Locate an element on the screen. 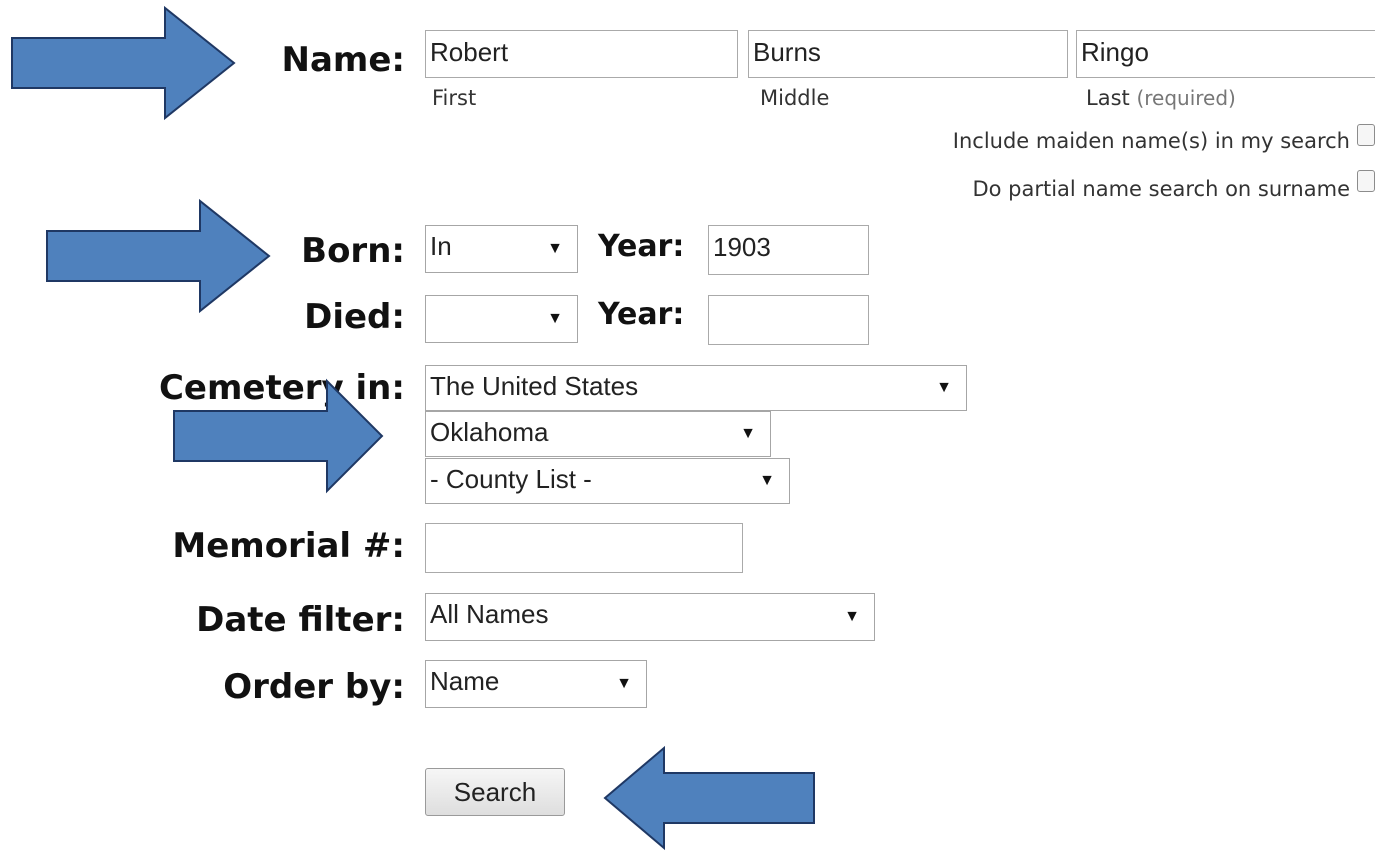  died-year-input is located at coordinates (788, 320).